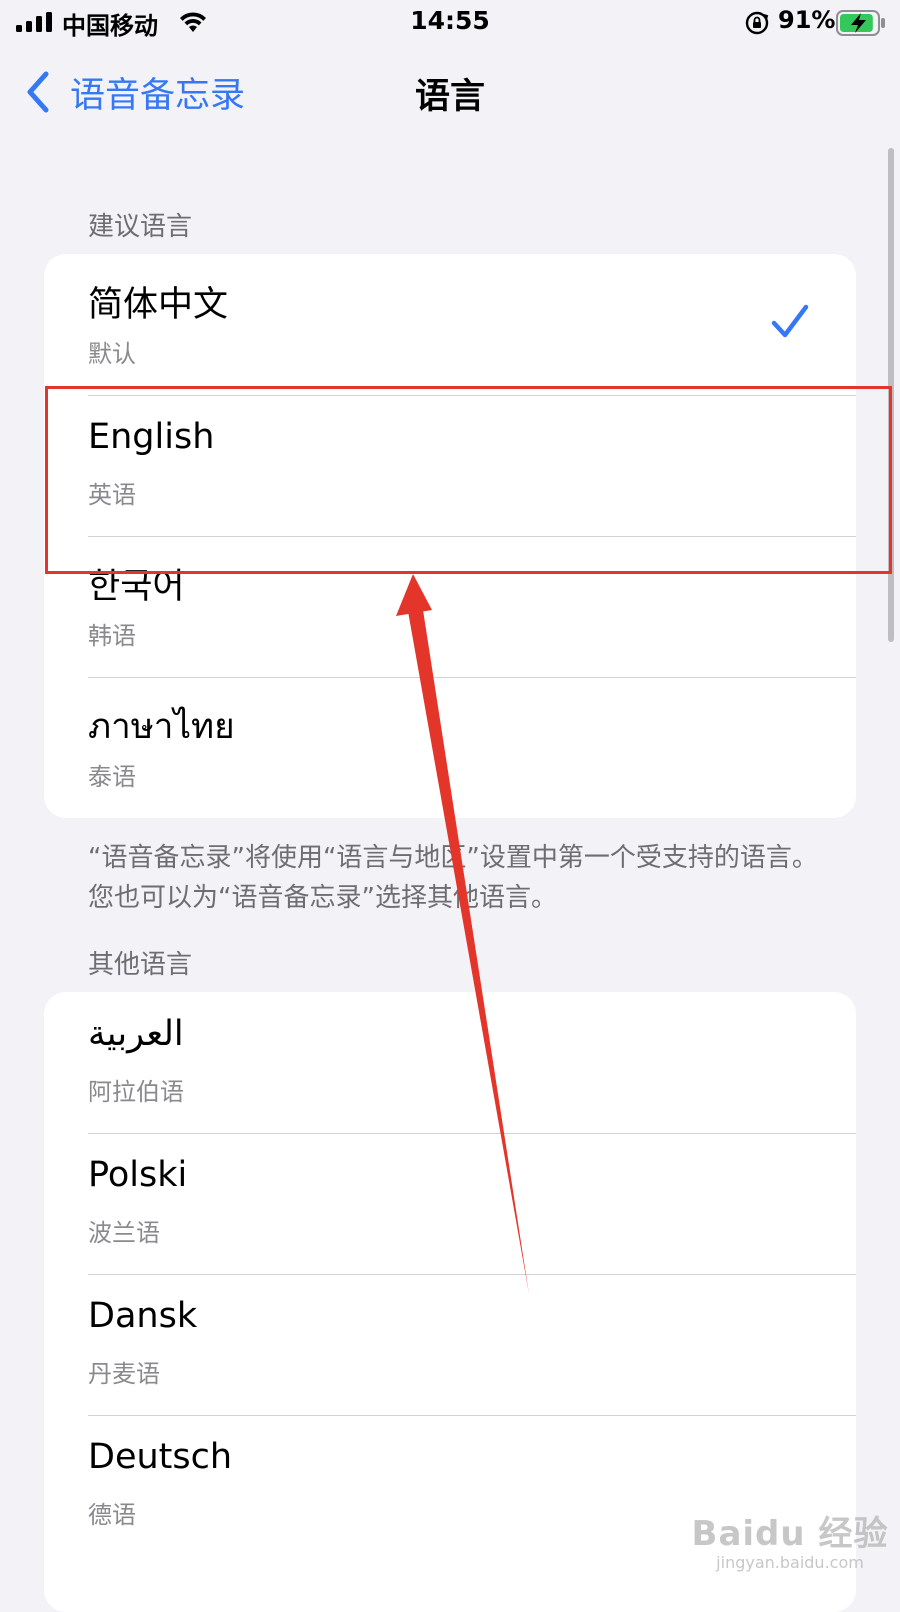 The image size is (900, 1612). What do you see at coordinates (450, 324) in the screenshot?
I see `language-row-simplified-chinese: 简体中文 默认` at bounding box center [450, 324].